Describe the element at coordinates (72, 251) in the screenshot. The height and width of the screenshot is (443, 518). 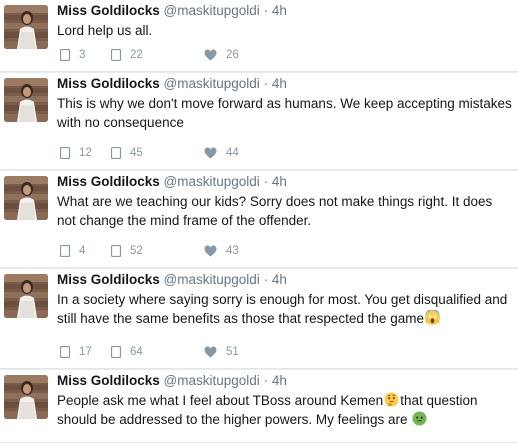
I see `reply-button: 4` at that location.